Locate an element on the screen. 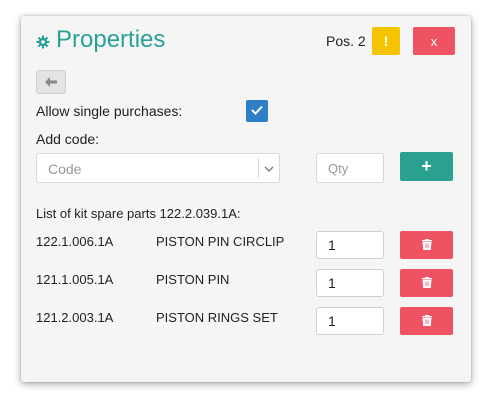 The image size is (490, 400). kit-list-title: List of kit spare parts 122.2.039.1A: is located at coordinates (138, 213).